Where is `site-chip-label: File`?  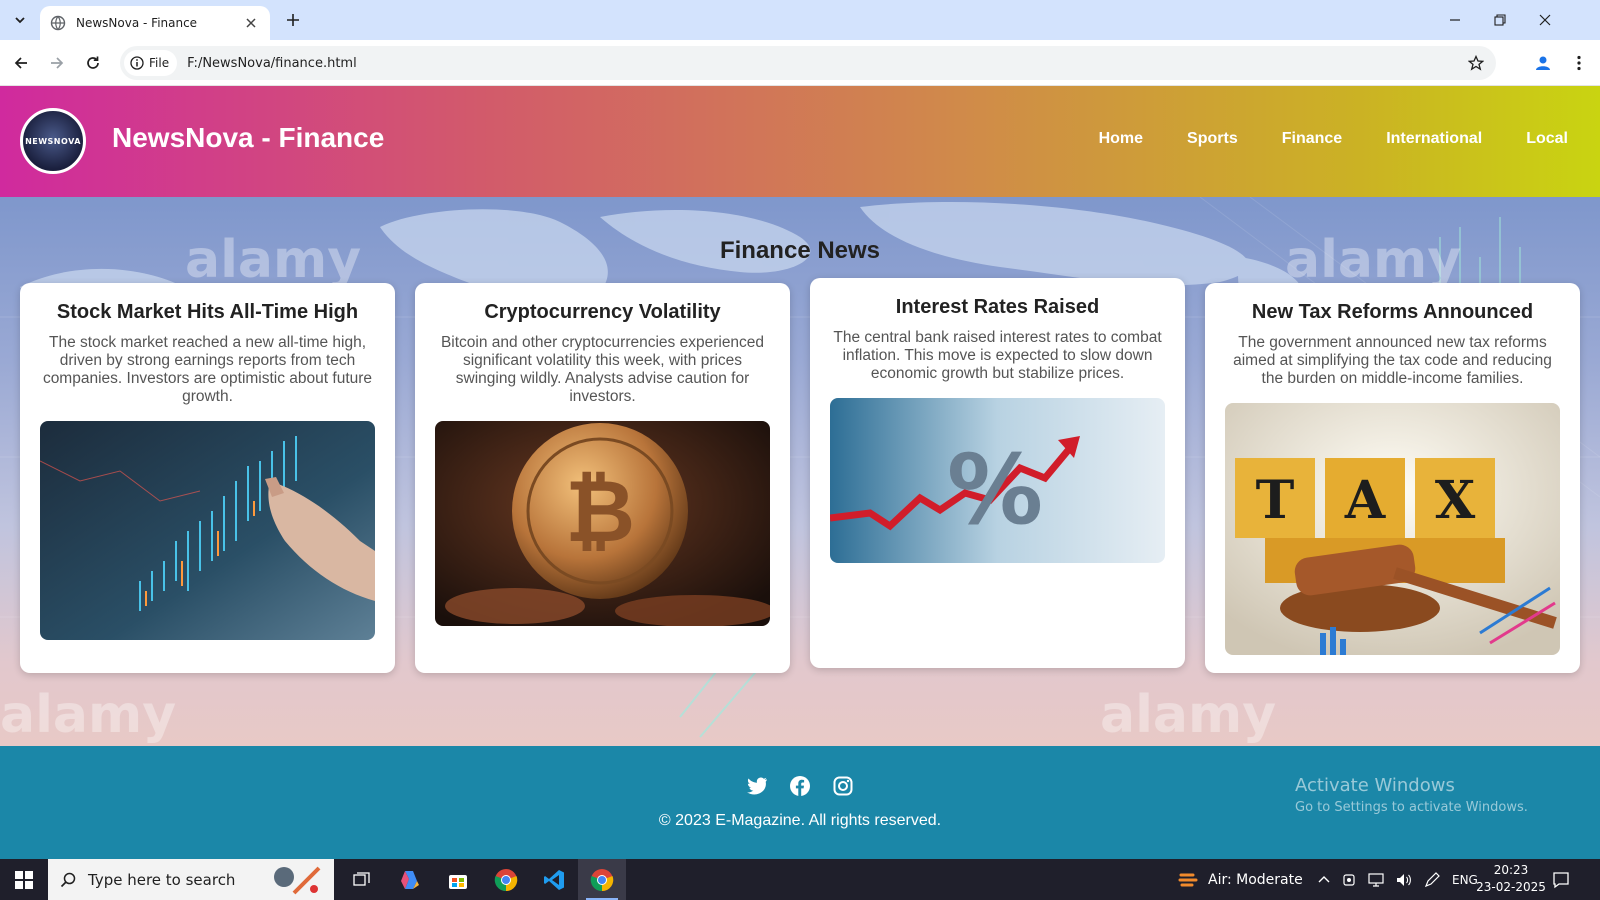
site-chip-label: File is located at coordinates (159, 63).